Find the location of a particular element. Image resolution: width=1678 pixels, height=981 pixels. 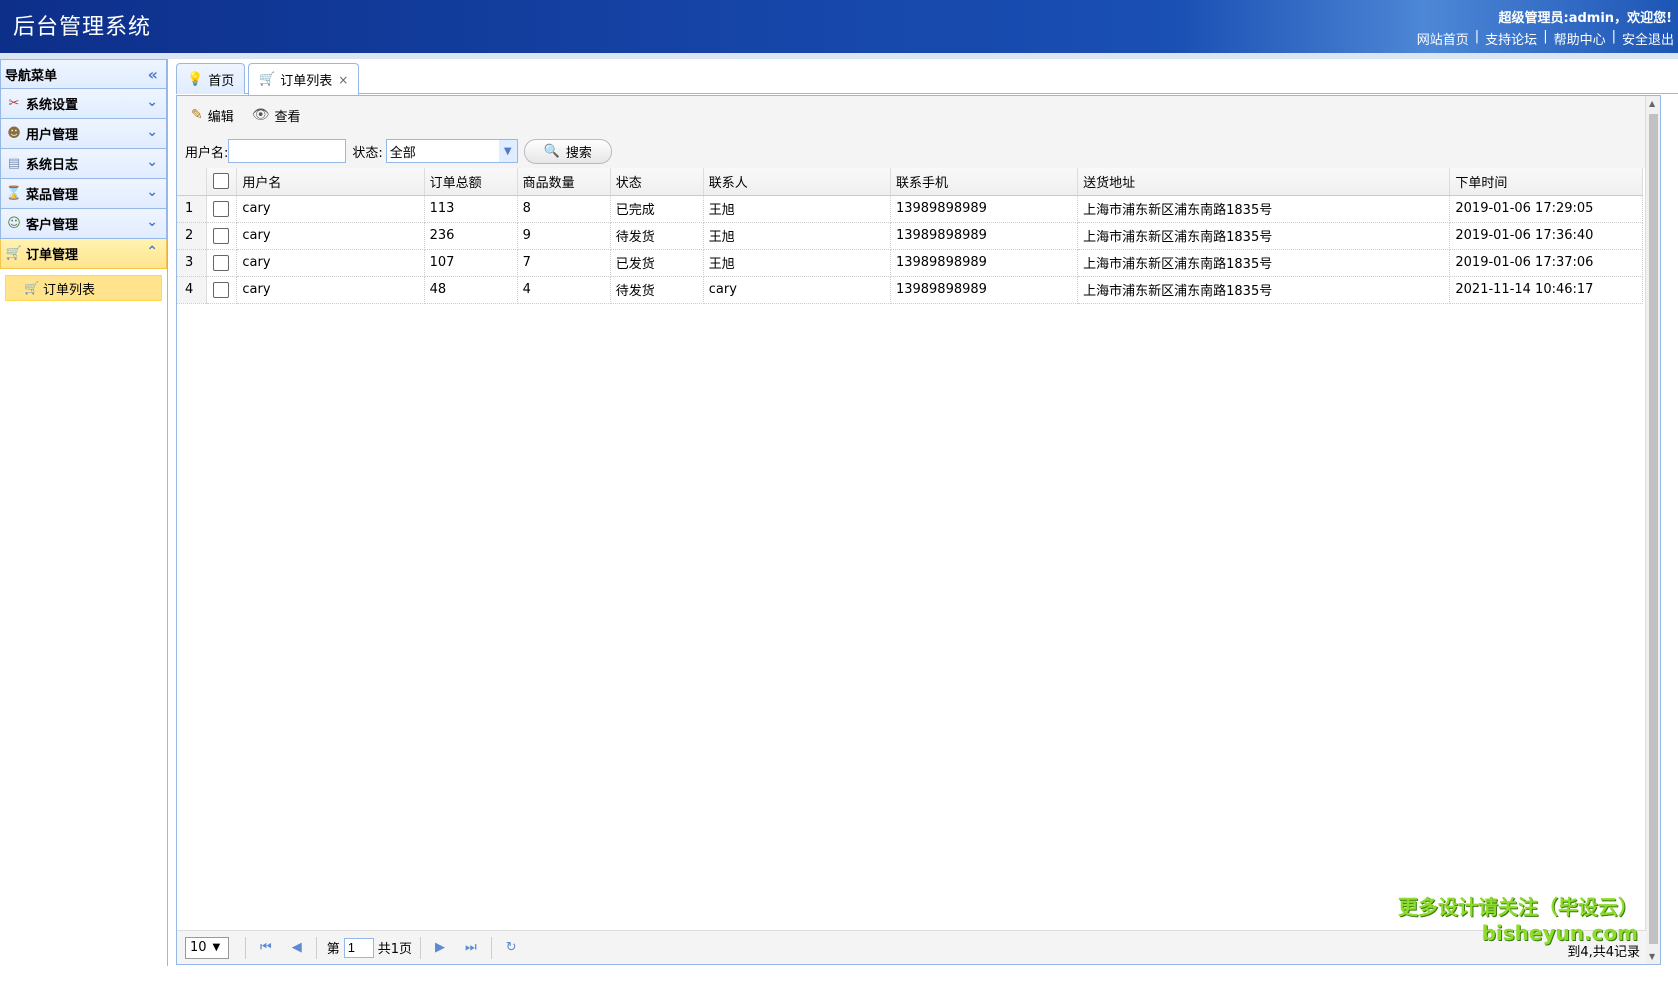

page-size-select: 10 ▼ is located at coordinates (207, 947).